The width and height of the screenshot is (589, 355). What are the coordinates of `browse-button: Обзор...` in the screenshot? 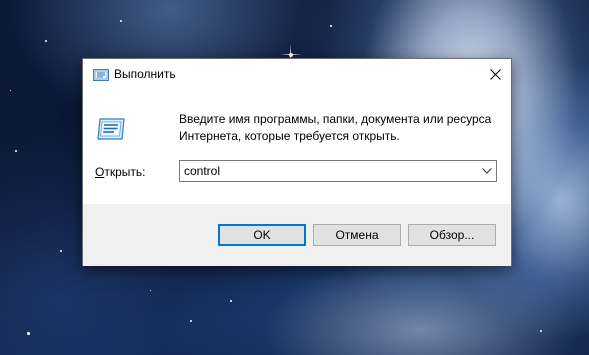 It's located at (452, 235).